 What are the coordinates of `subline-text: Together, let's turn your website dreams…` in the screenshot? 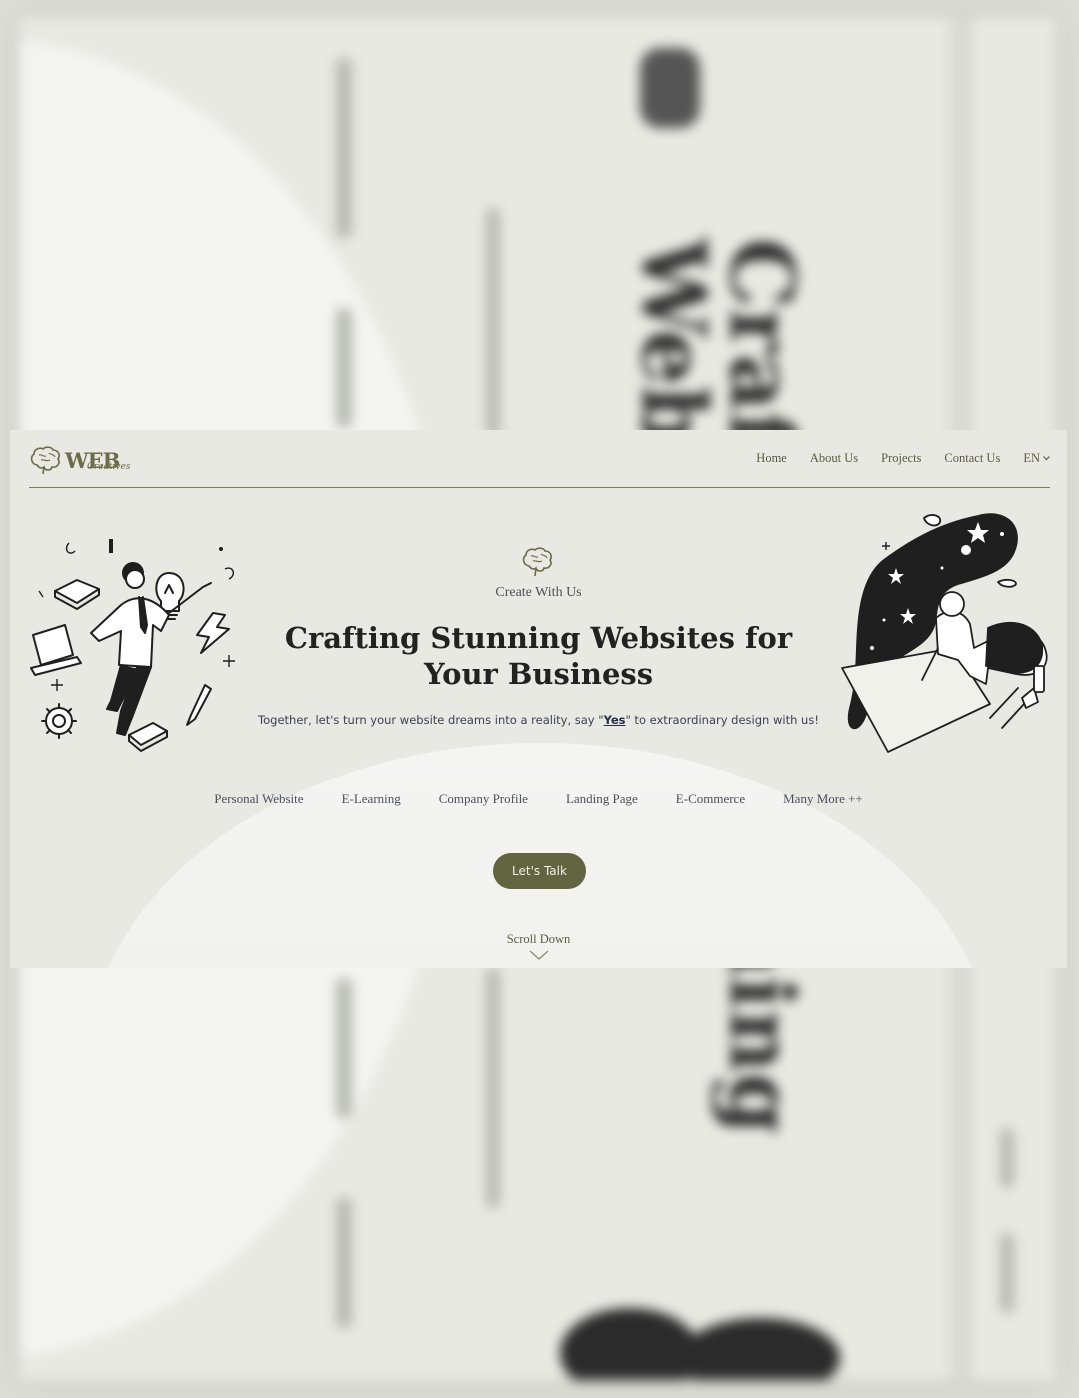 It's located at (431, 720).